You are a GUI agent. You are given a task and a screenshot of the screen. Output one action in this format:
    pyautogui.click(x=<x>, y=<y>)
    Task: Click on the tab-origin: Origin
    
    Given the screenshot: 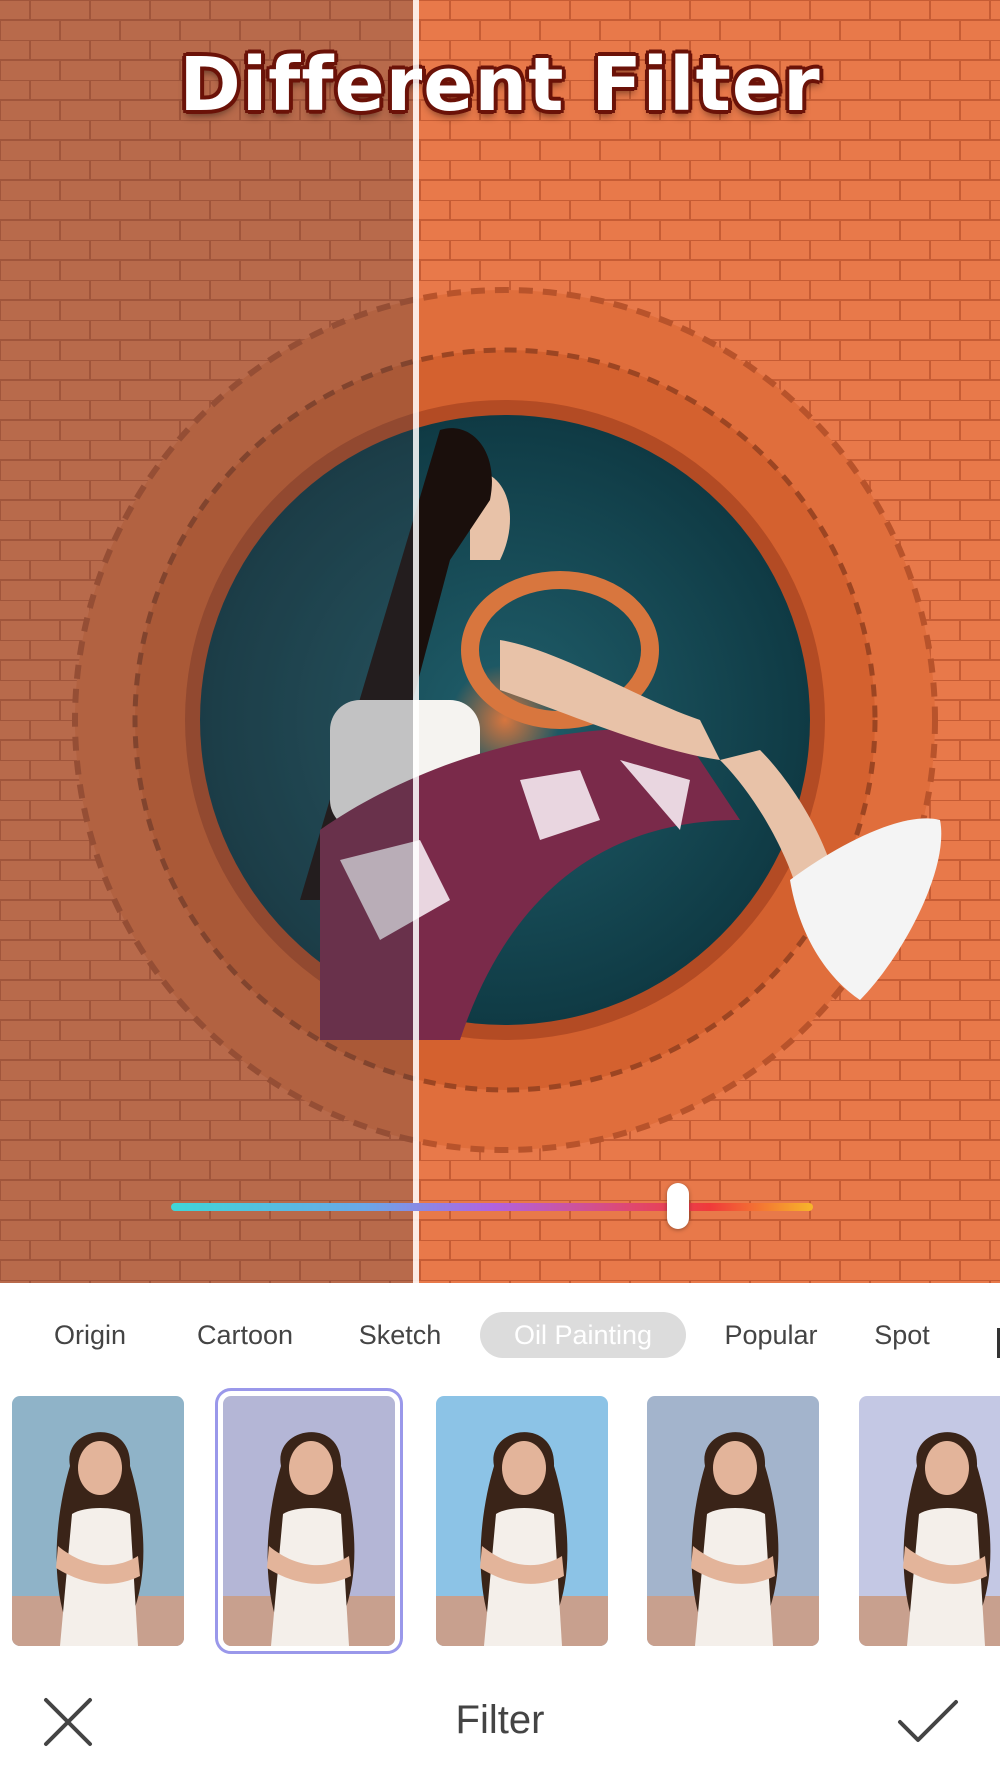 What is the action you would take?
    pyautogui.click(x=90, y=1335)
    